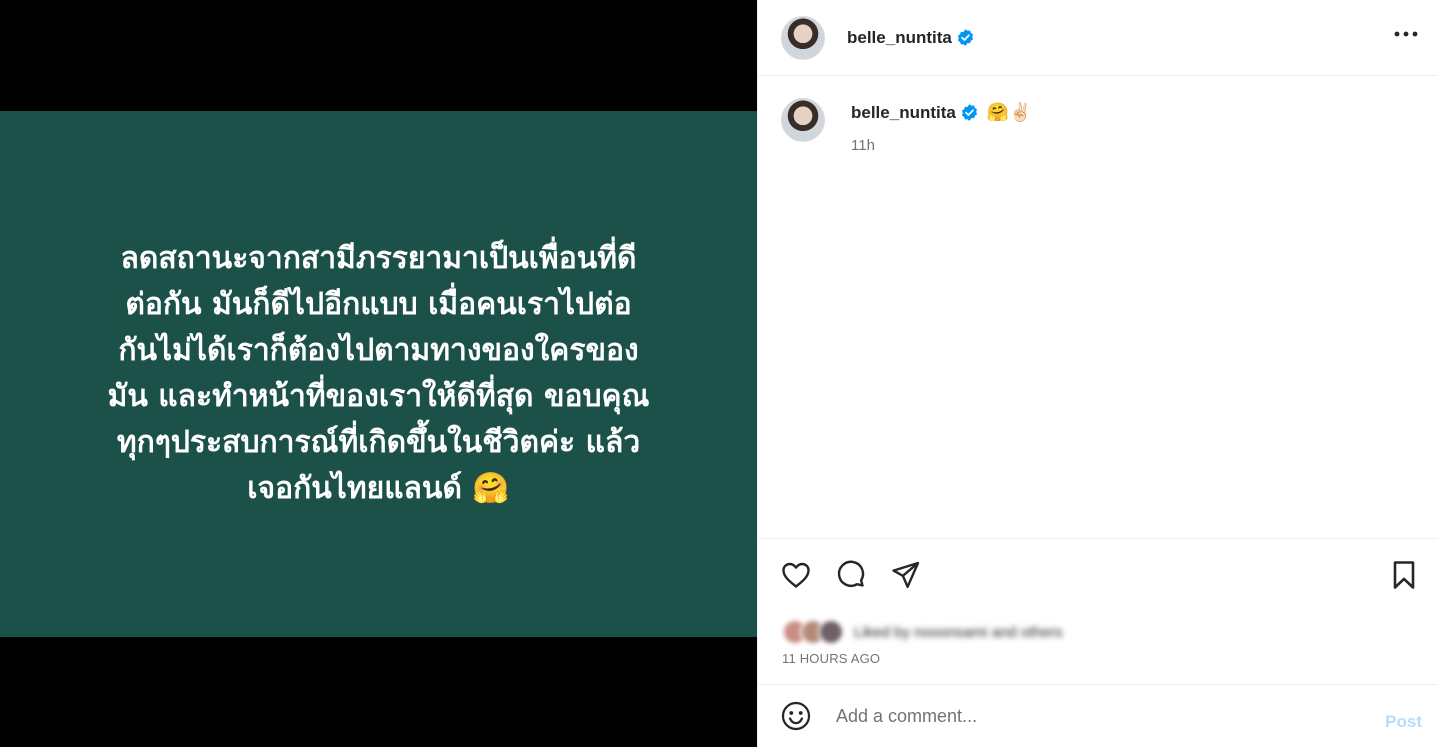 This screenshot has height=747, width=1438. Describe the element at coordinates (1100, 575) in the screenshot. I see `action-bar` at that location.